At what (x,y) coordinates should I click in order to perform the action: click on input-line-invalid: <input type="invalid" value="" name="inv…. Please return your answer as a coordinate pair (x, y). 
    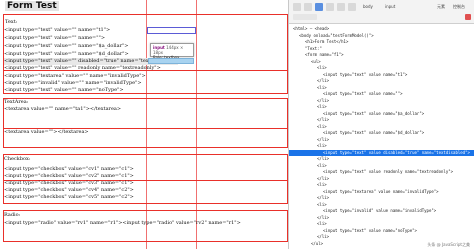
    Looking at the image, I should click on (73, 83).